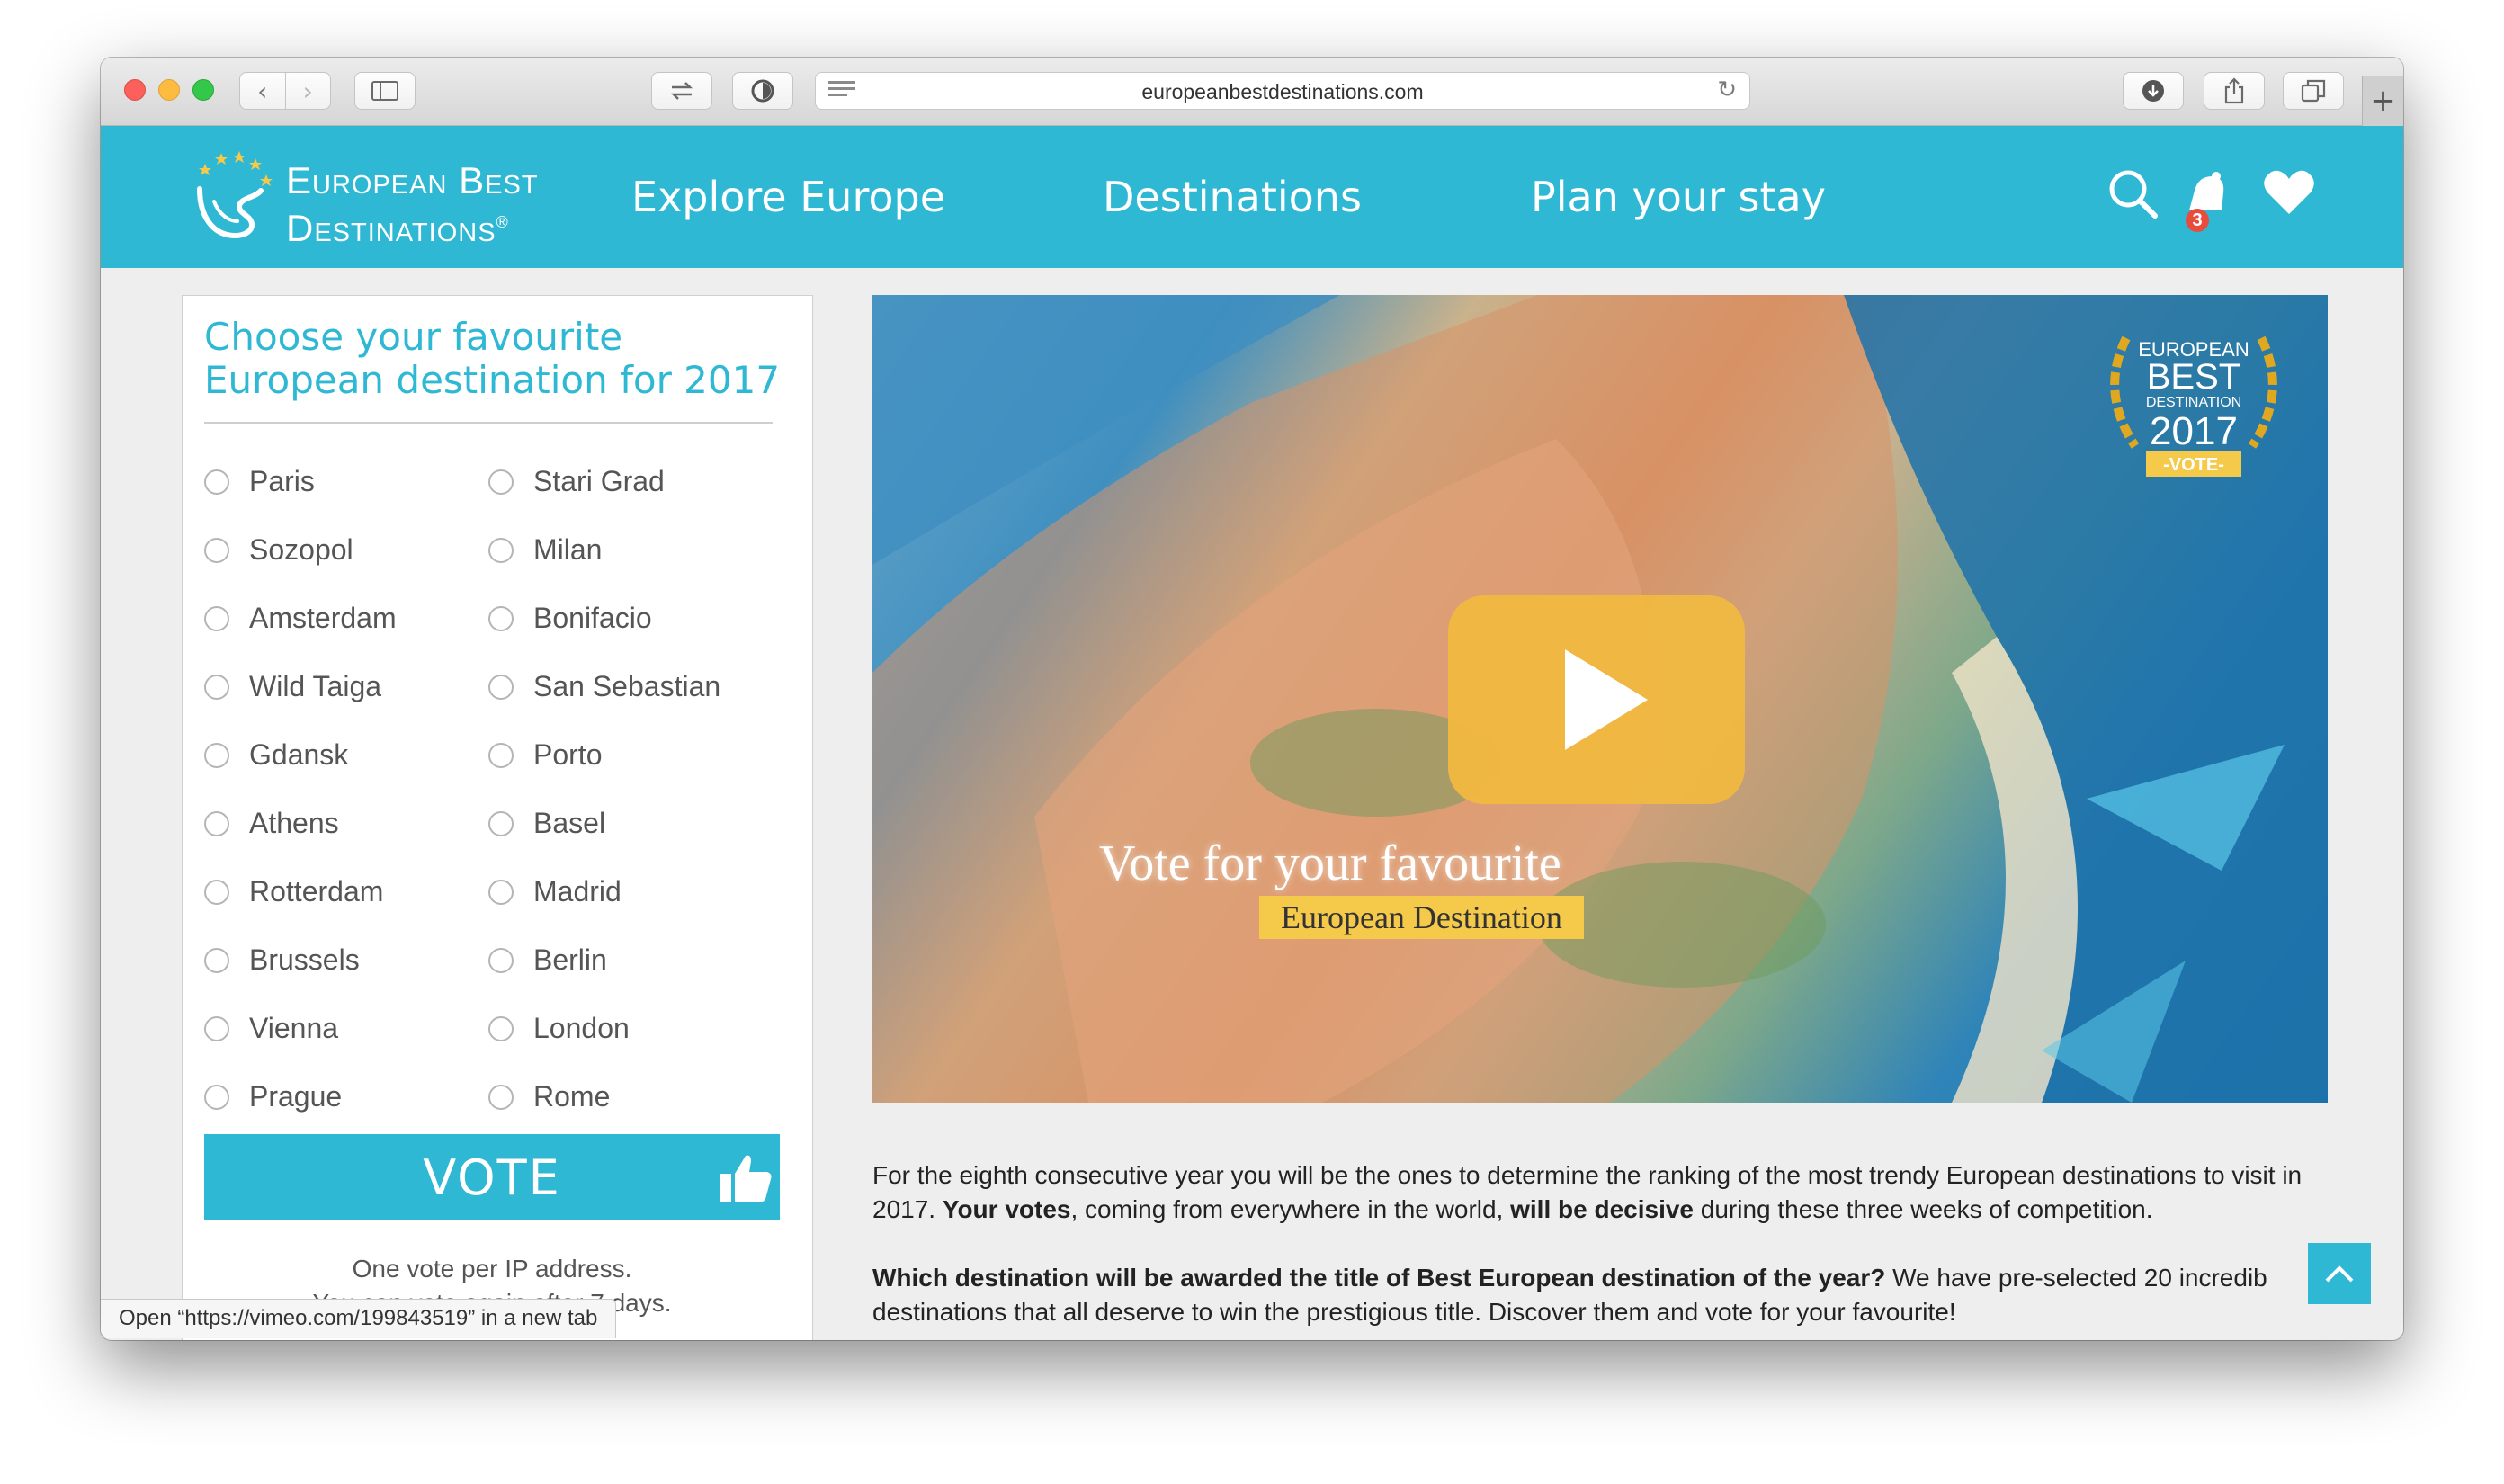 The height and width of the screenshot is (1484, 2504). I want to click on logo-line1: European Best, so click(412, 180).